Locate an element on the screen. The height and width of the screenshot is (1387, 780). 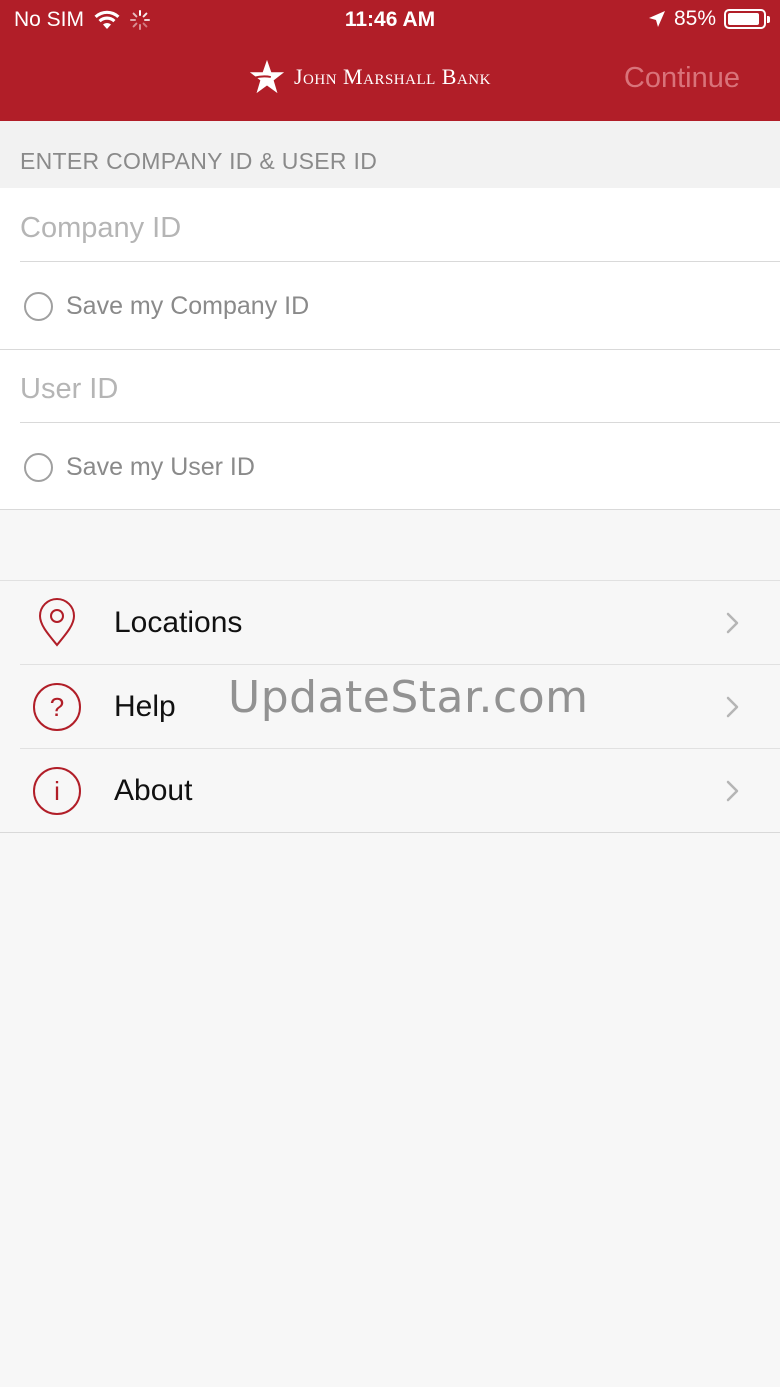
menu-item-about: i About is located at coordinates (390, 791).